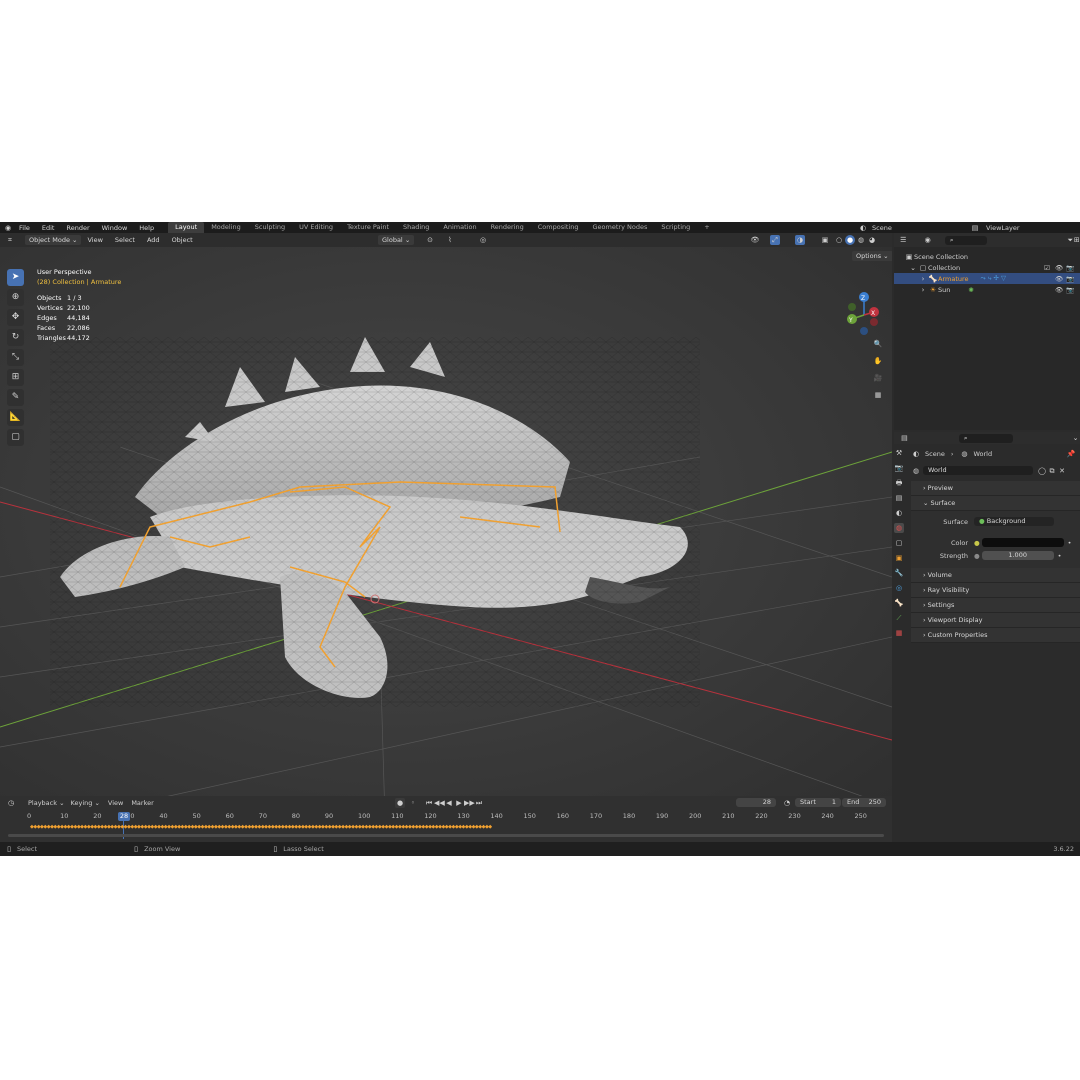 This screenshot has height=1080, width=1080. Describe the element at coordinates (507, 227) in the screenshot. I see `tab-rendering: Rendering` at that location.